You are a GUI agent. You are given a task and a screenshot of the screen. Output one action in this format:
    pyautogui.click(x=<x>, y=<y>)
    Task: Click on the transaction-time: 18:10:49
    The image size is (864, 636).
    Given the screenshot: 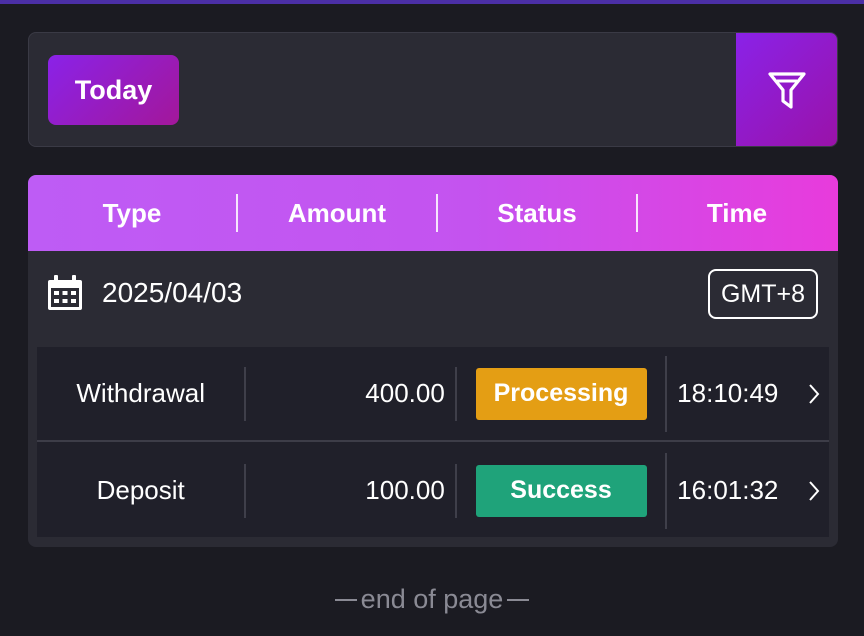 What is the action you would take?
    pyautogui.click(x=748, y=393)
    